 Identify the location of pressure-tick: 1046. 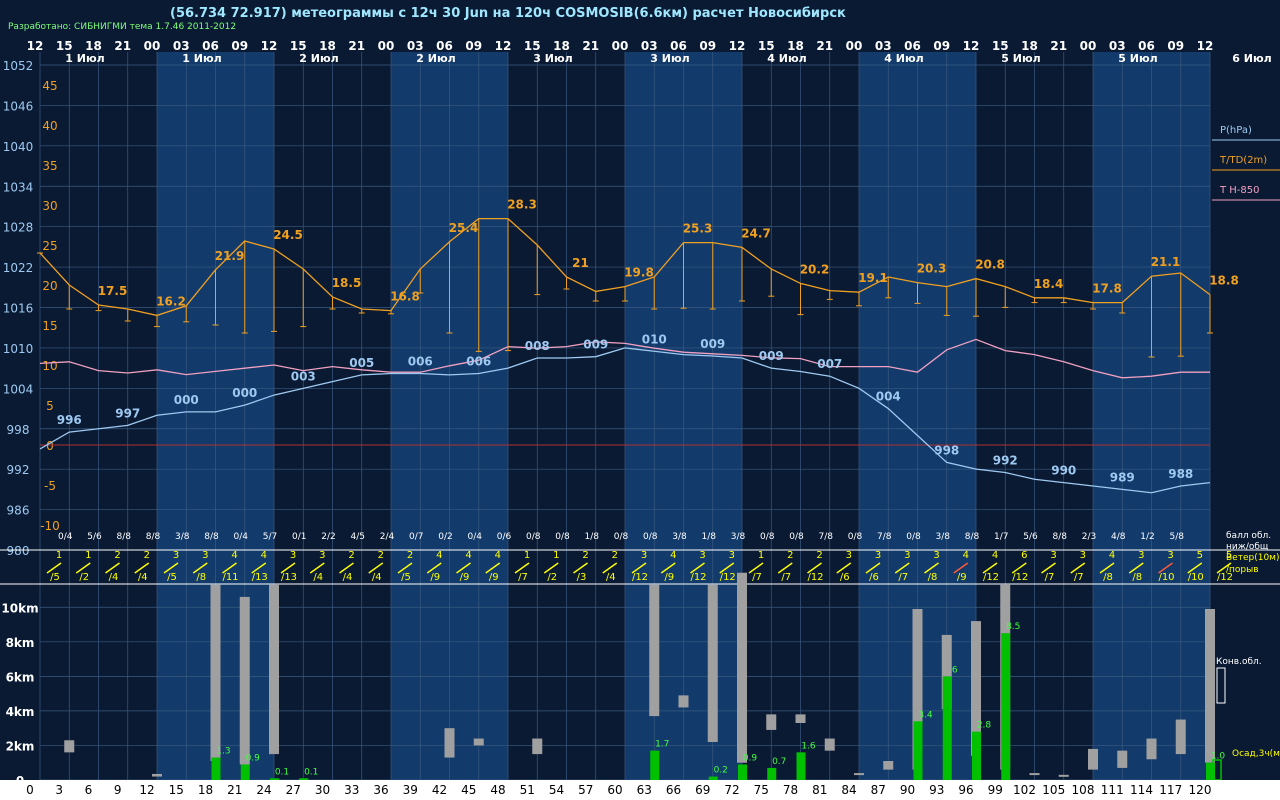
(18, 106).